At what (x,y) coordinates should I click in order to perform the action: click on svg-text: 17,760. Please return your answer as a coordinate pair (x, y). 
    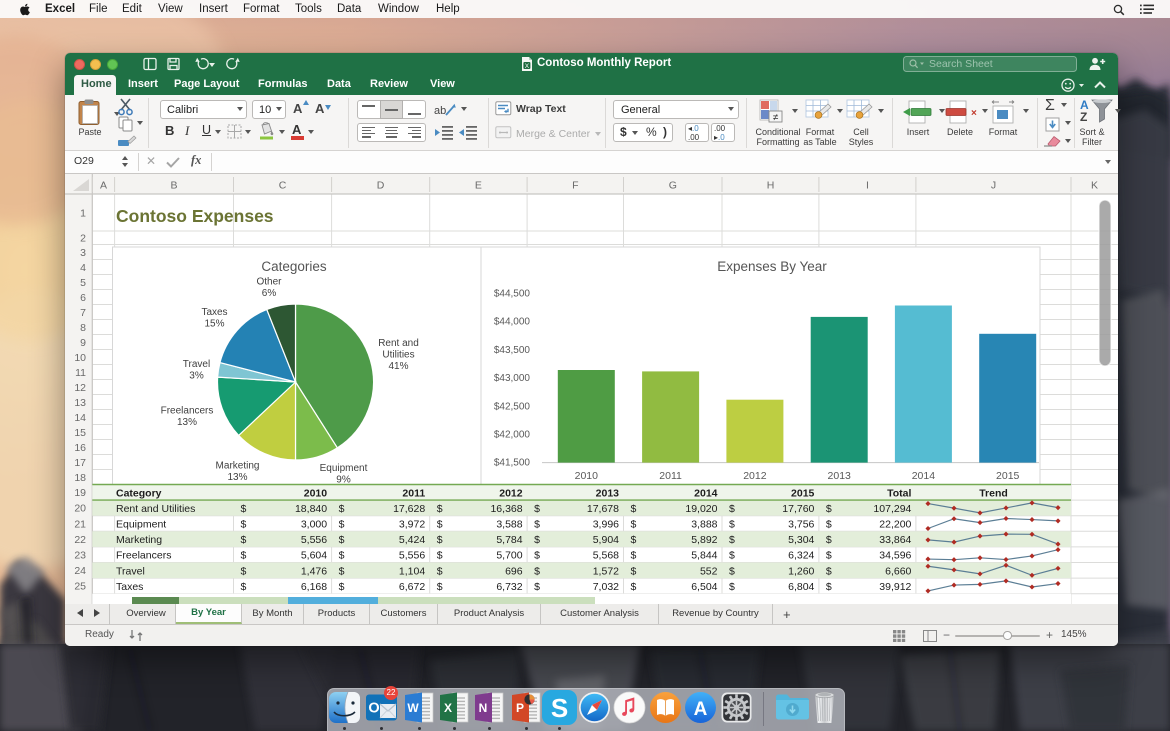
    Looking at the image, I should click on (798, 509).